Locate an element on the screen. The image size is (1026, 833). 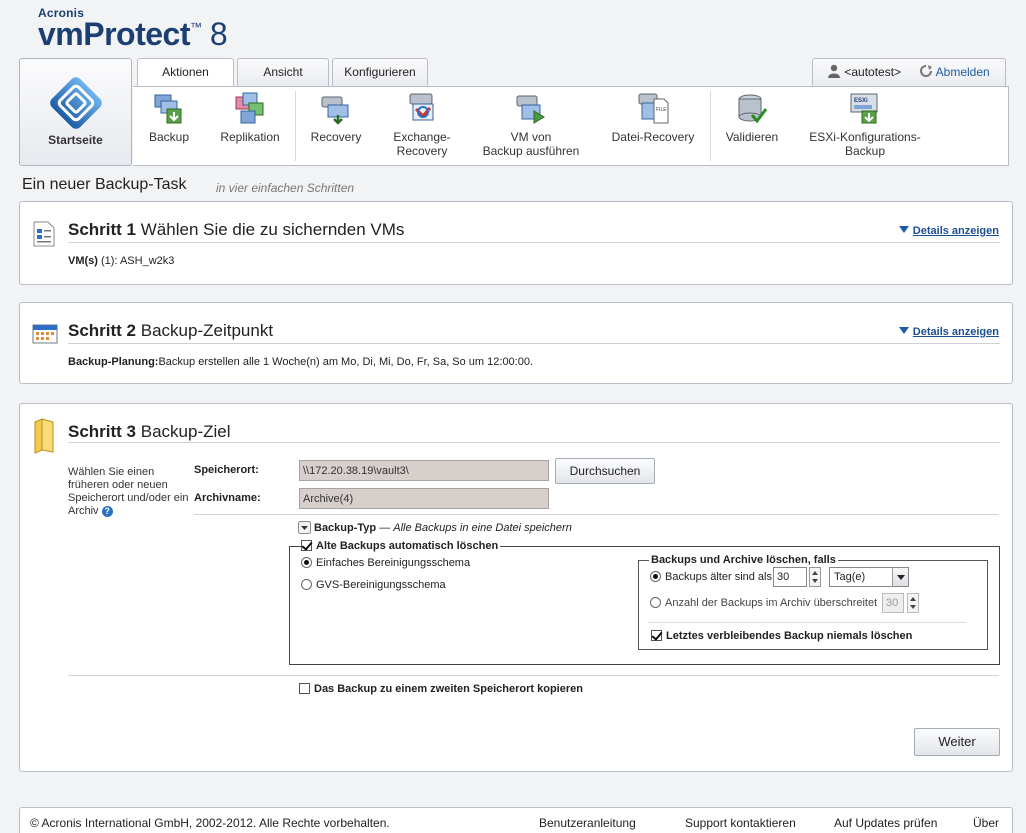
count-spinner is located at coordinates (913, 603).